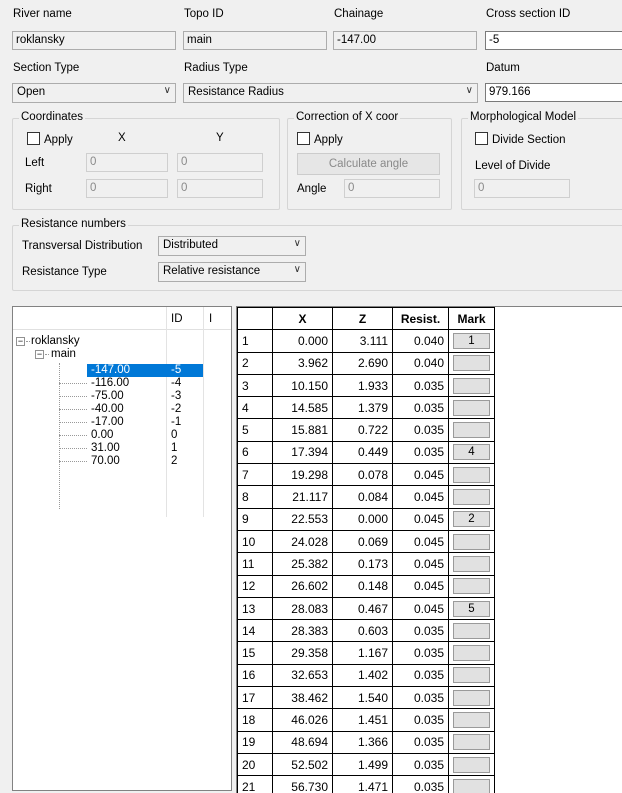 This screenshot has height=793, width=622. Describe the element at coordinates (366, 698) in the screenshot. I see `table-row: 17 38.462 1.540 0.035` at that location.